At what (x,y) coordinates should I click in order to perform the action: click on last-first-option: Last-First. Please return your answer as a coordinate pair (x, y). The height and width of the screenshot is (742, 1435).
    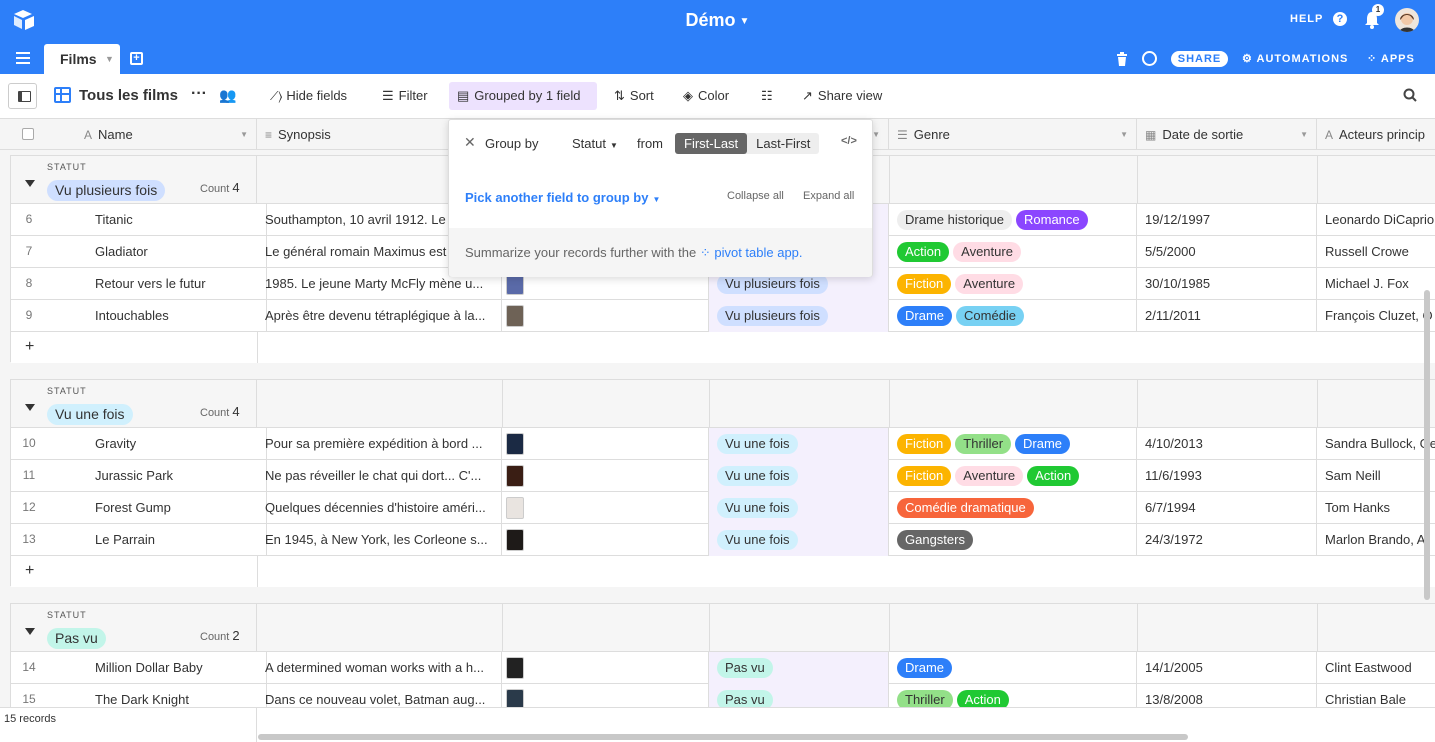
    Looking at the image, I should click on (783, 143).